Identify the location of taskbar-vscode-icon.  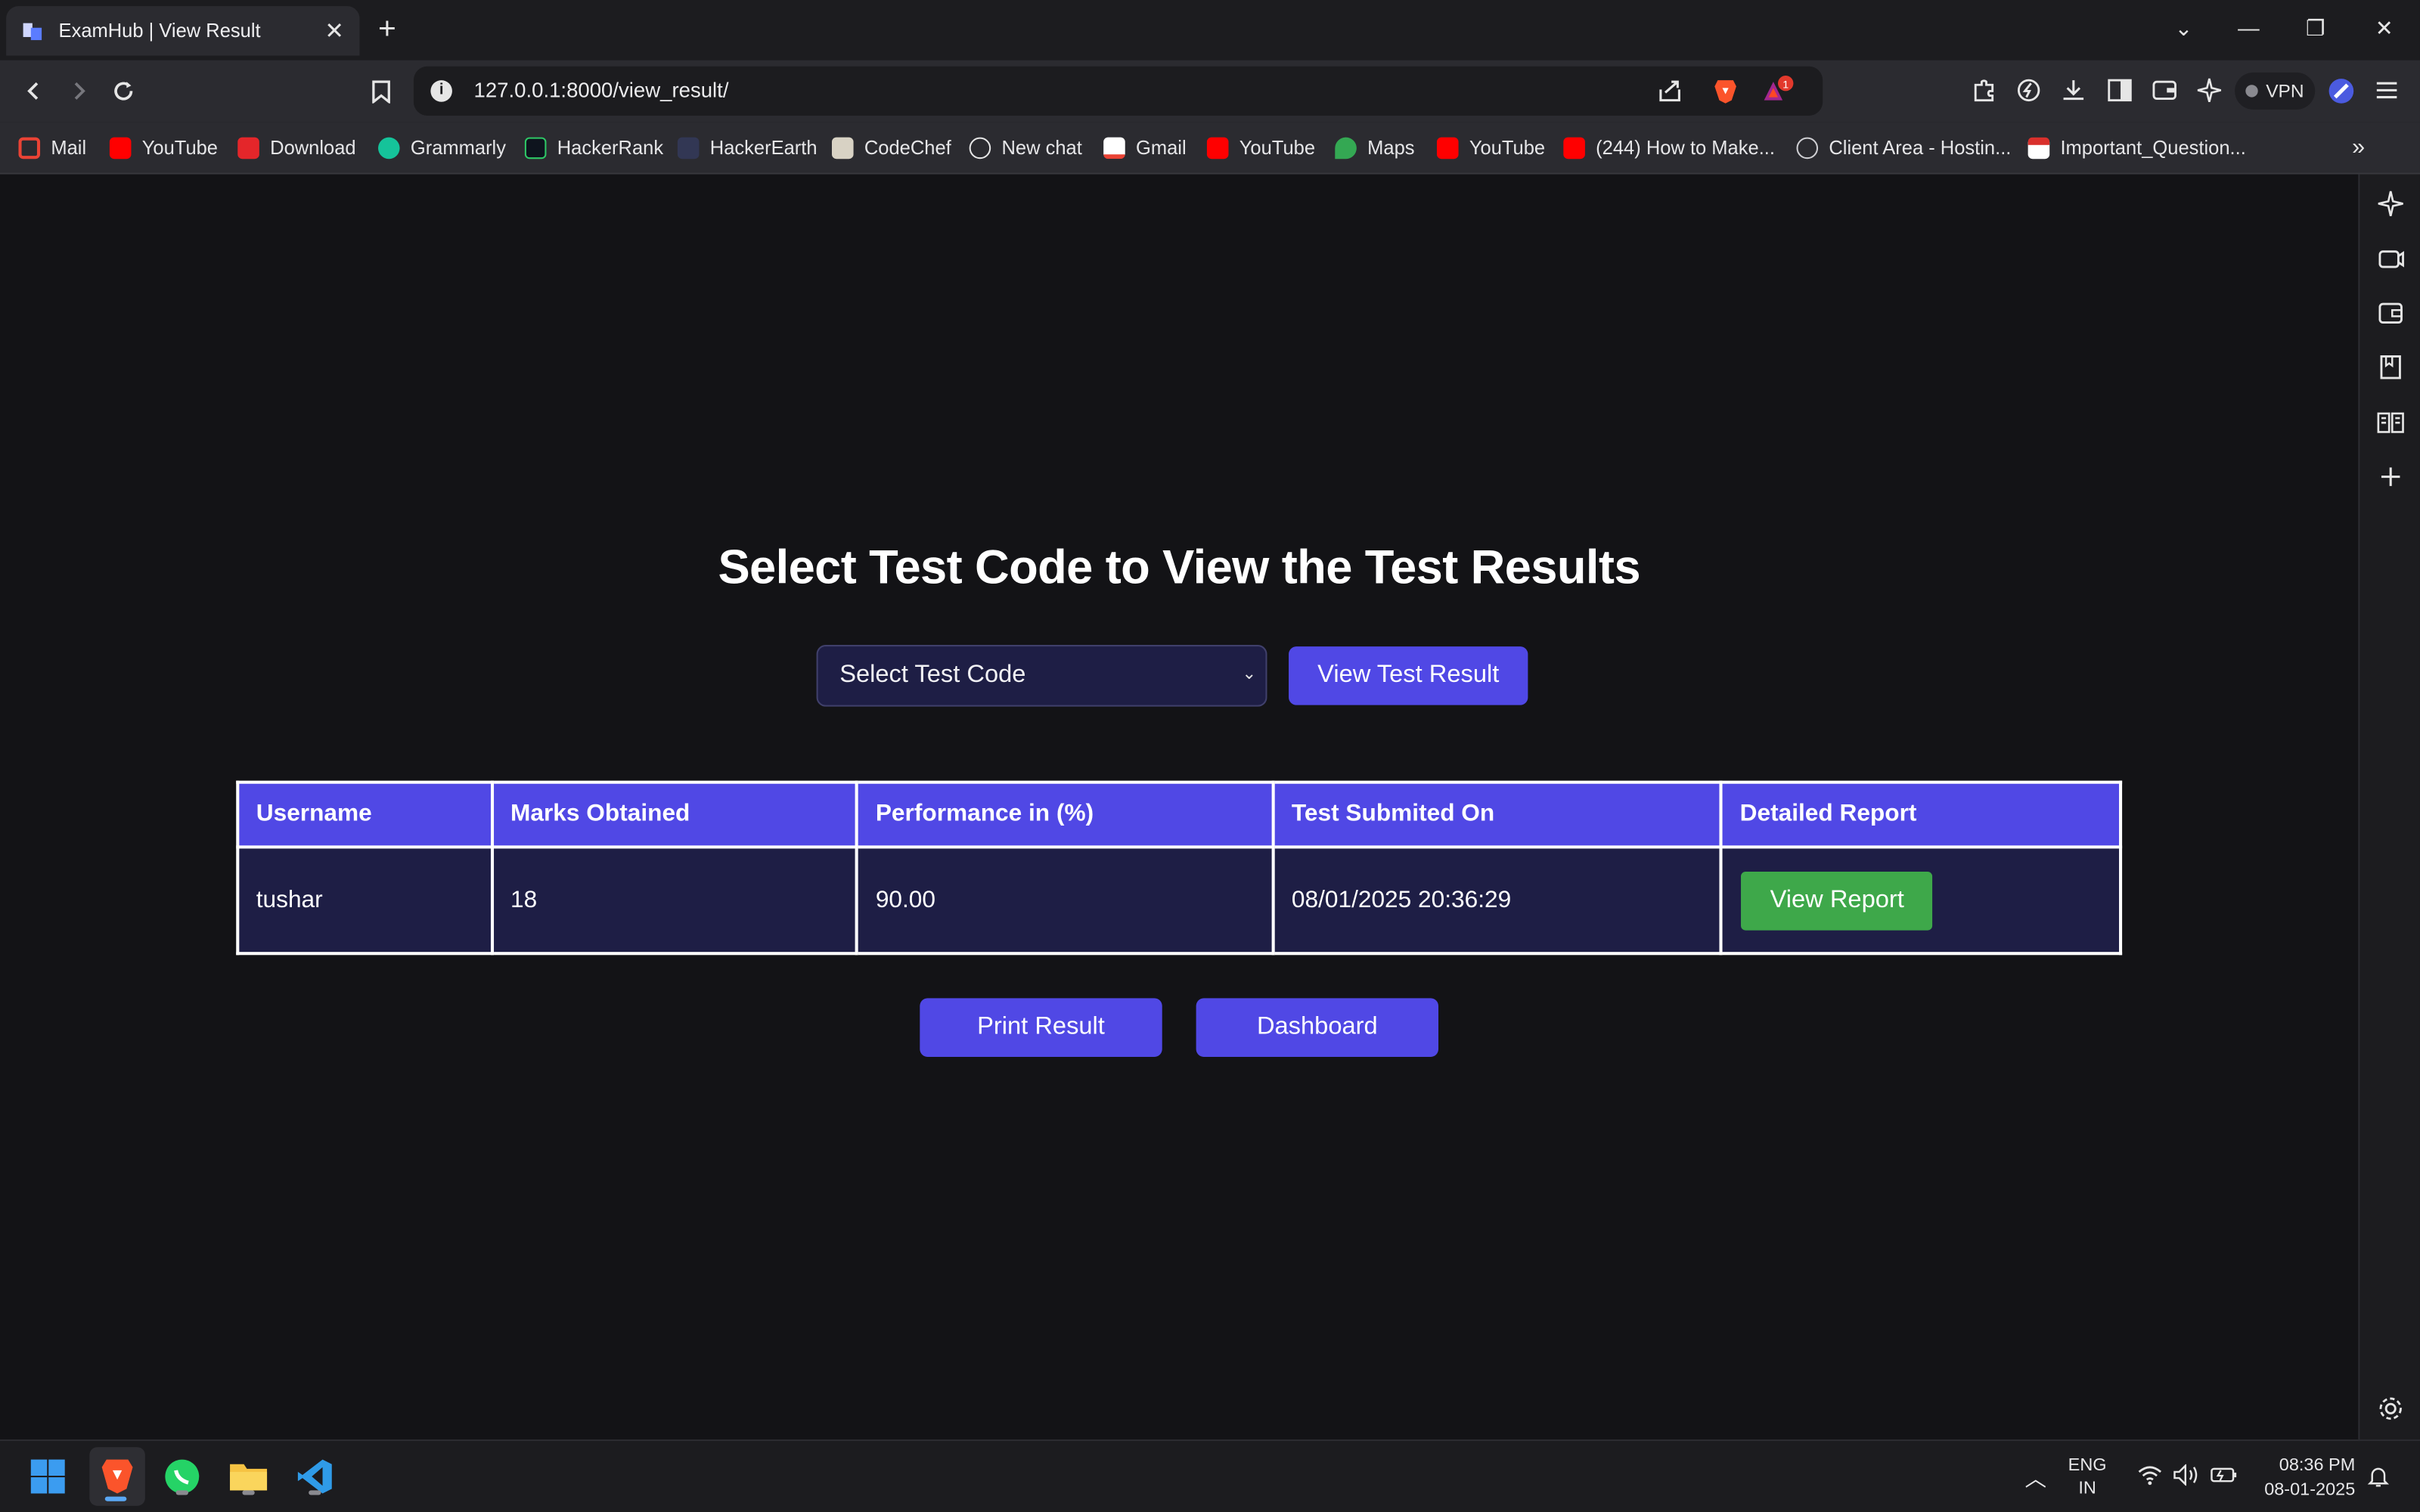
(315, 1476).